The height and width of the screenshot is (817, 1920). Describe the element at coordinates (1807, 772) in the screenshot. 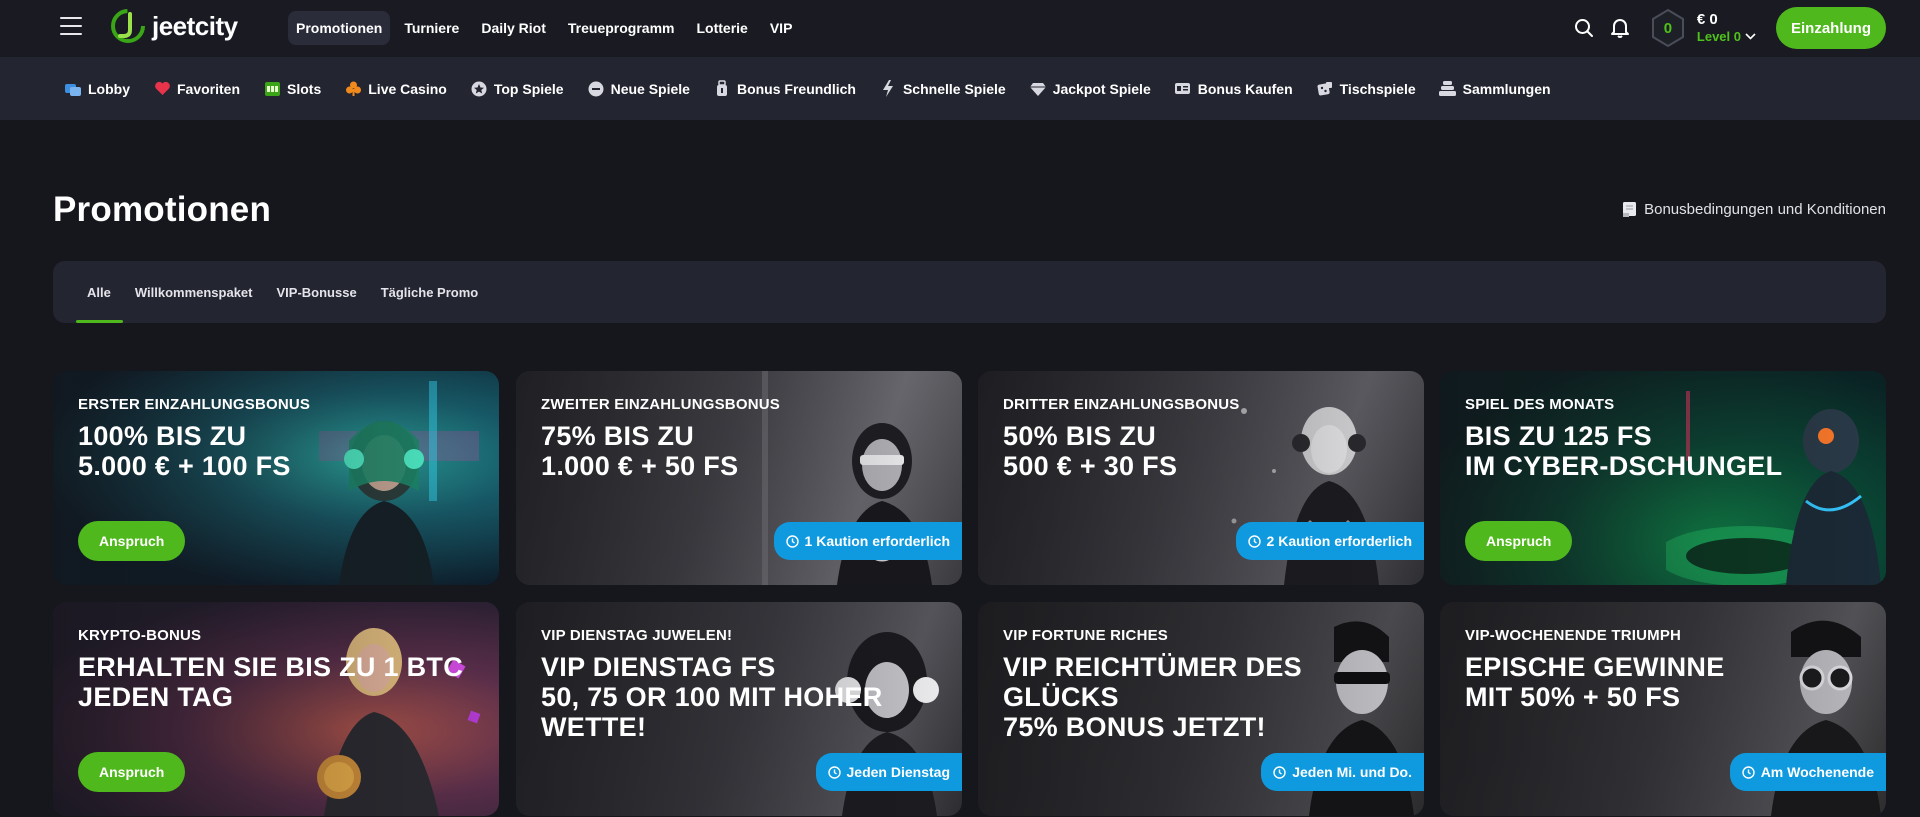

I see `schedule-tag: Am Wochenende` at that location.